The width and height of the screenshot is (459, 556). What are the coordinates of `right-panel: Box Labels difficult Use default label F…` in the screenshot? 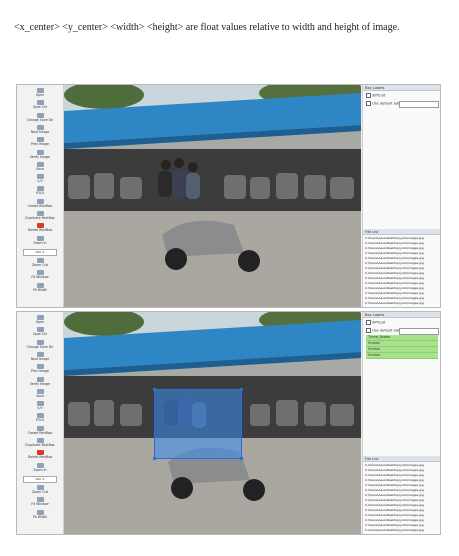 It's located at (401, 196).